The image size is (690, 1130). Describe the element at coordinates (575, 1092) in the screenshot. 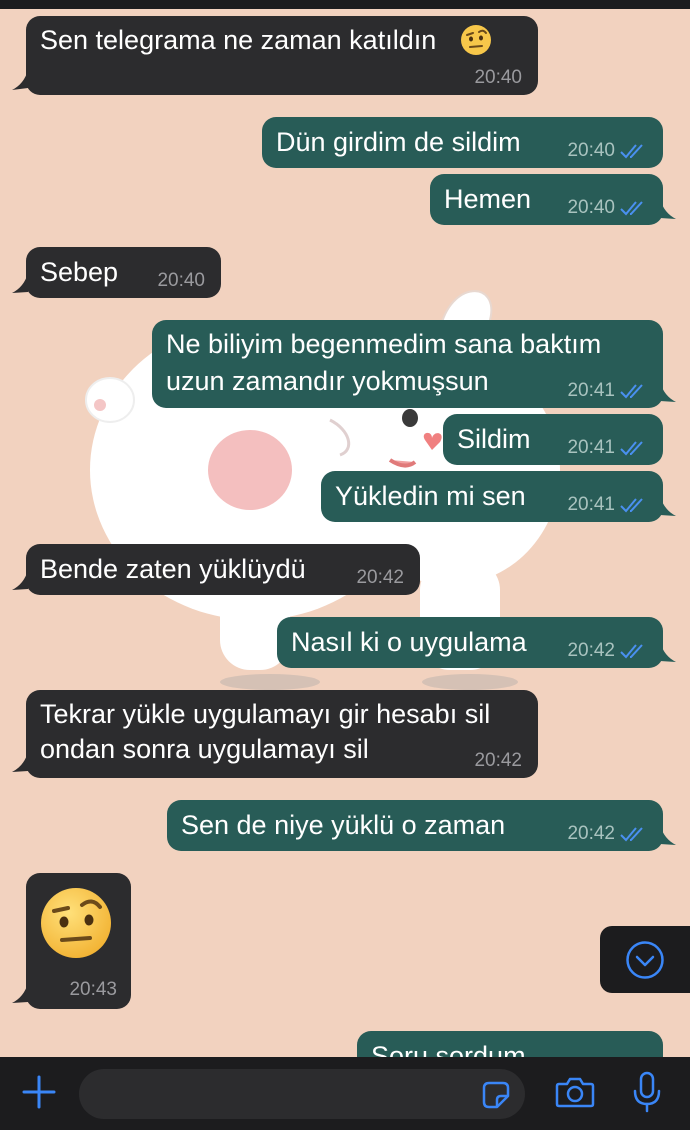

I see `camera-icon` at that location.